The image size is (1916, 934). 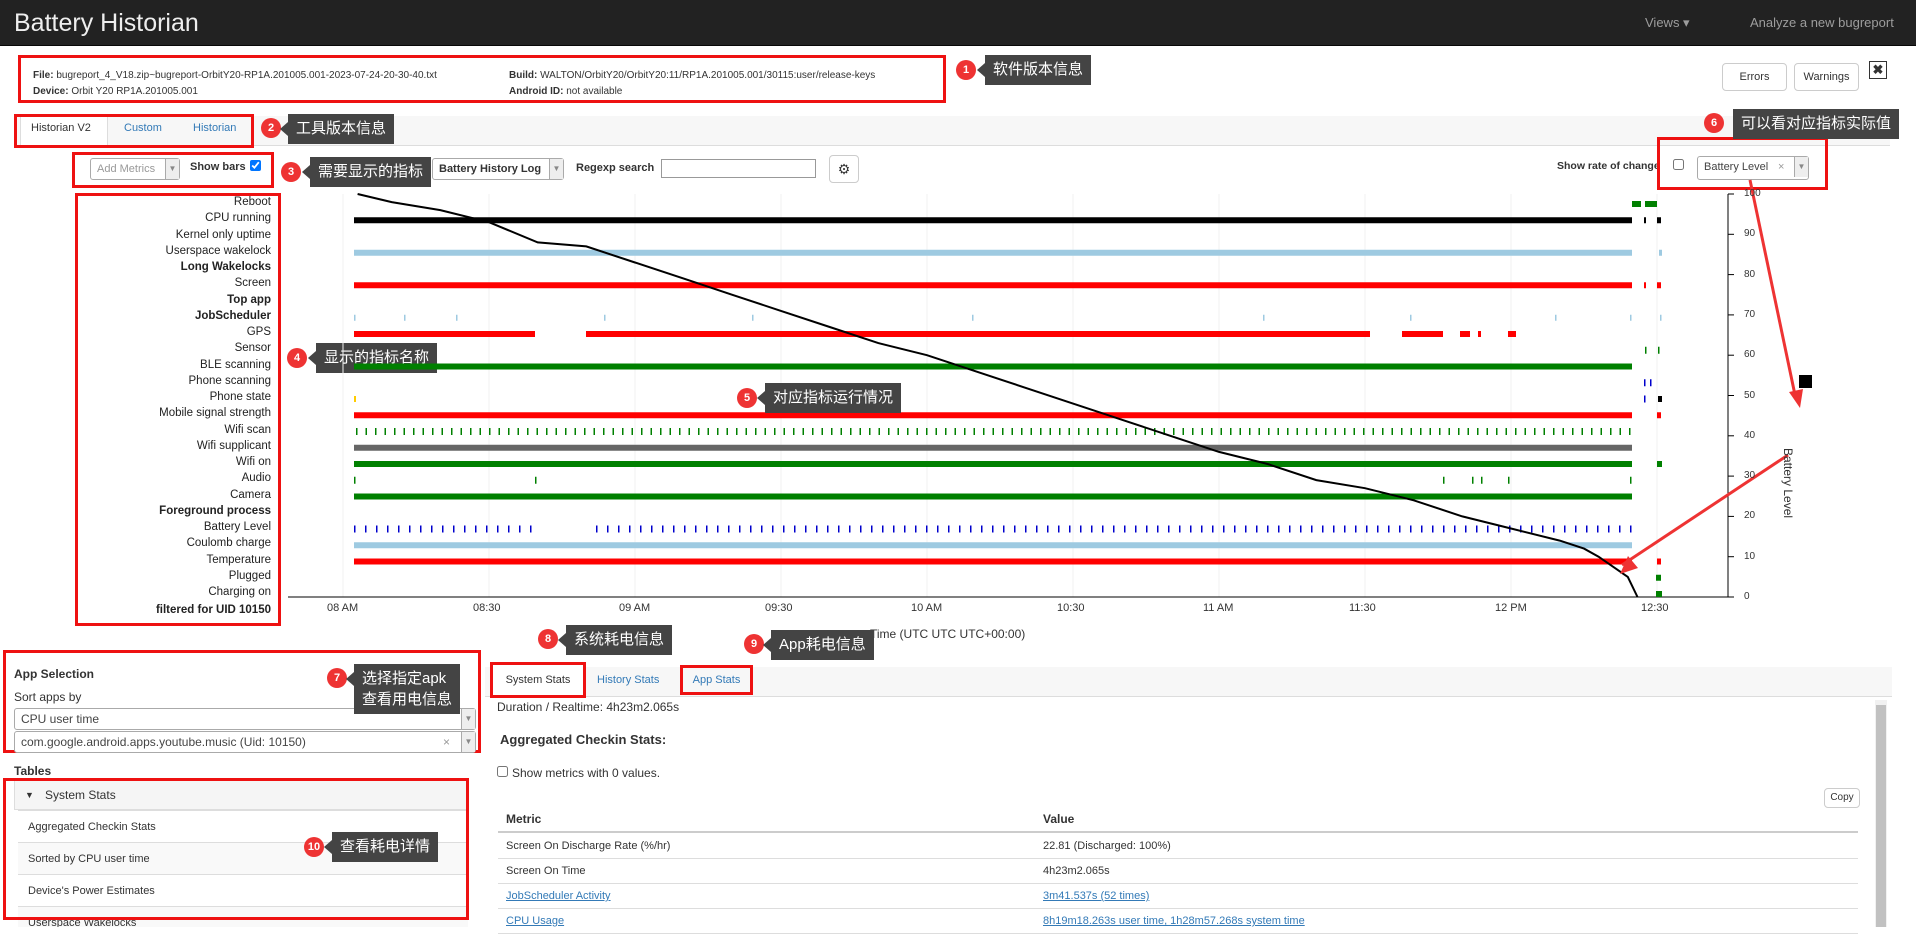 I want to click on y-tick-label: 70, so click(x=1750, y=314).